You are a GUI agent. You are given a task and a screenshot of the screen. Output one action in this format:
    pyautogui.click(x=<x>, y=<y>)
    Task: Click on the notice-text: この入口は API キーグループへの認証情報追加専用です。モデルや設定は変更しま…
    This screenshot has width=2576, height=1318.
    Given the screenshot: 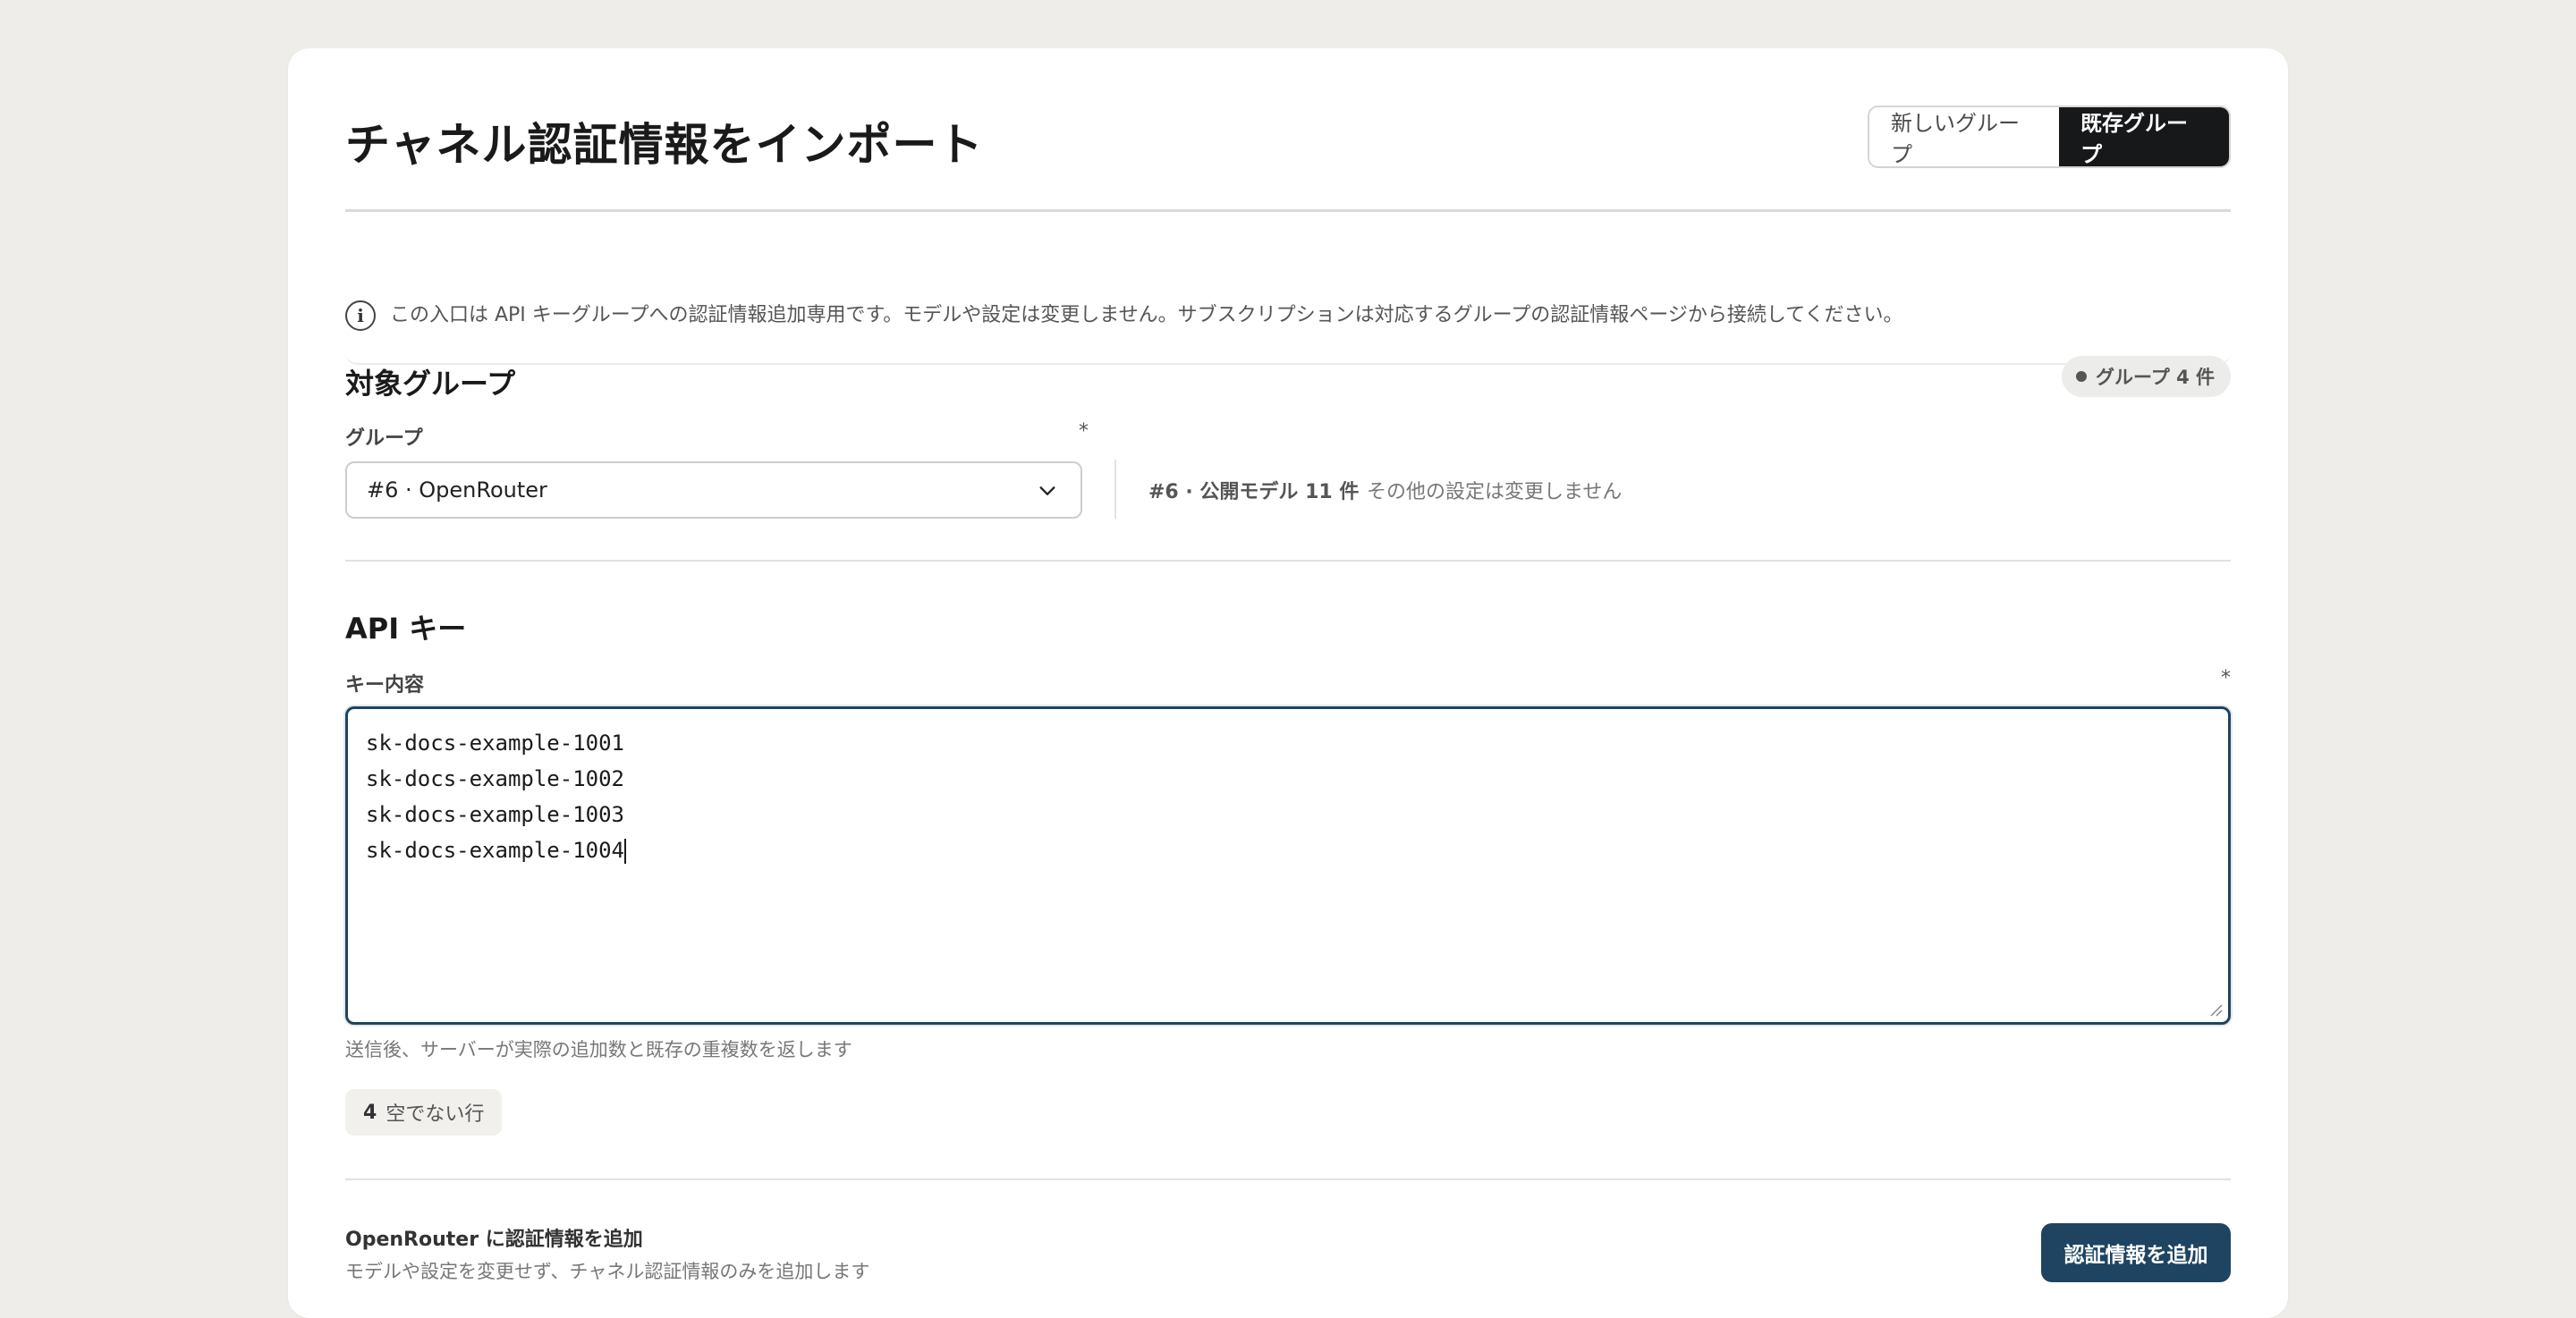 What is the action you would take?
    pyautogui.click(x=1146, y=315)
    